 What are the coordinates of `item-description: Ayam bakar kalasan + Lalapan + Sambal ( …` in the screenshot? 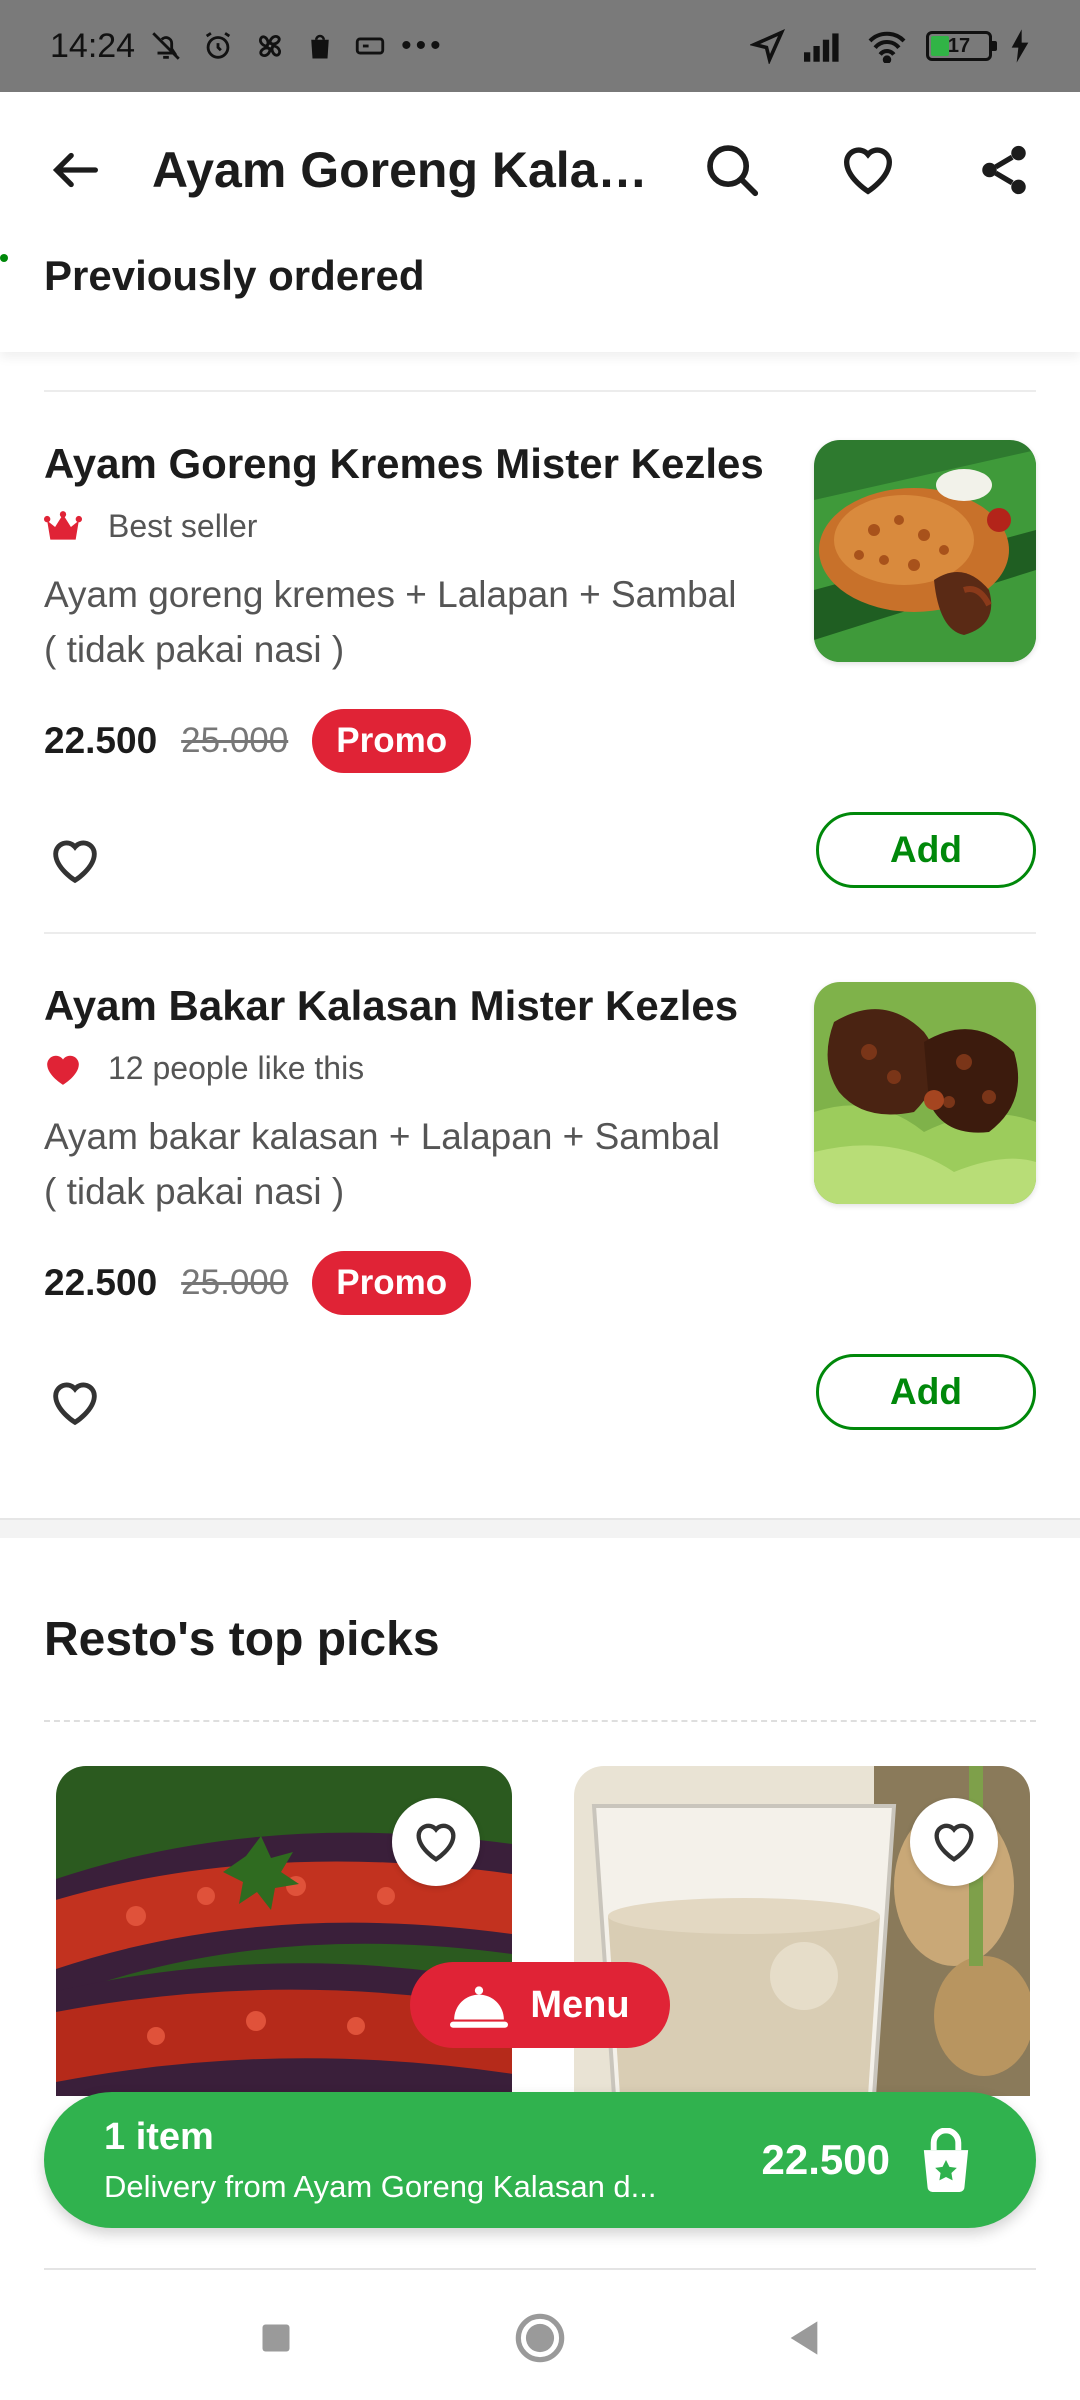 It's located at (409, 1164).